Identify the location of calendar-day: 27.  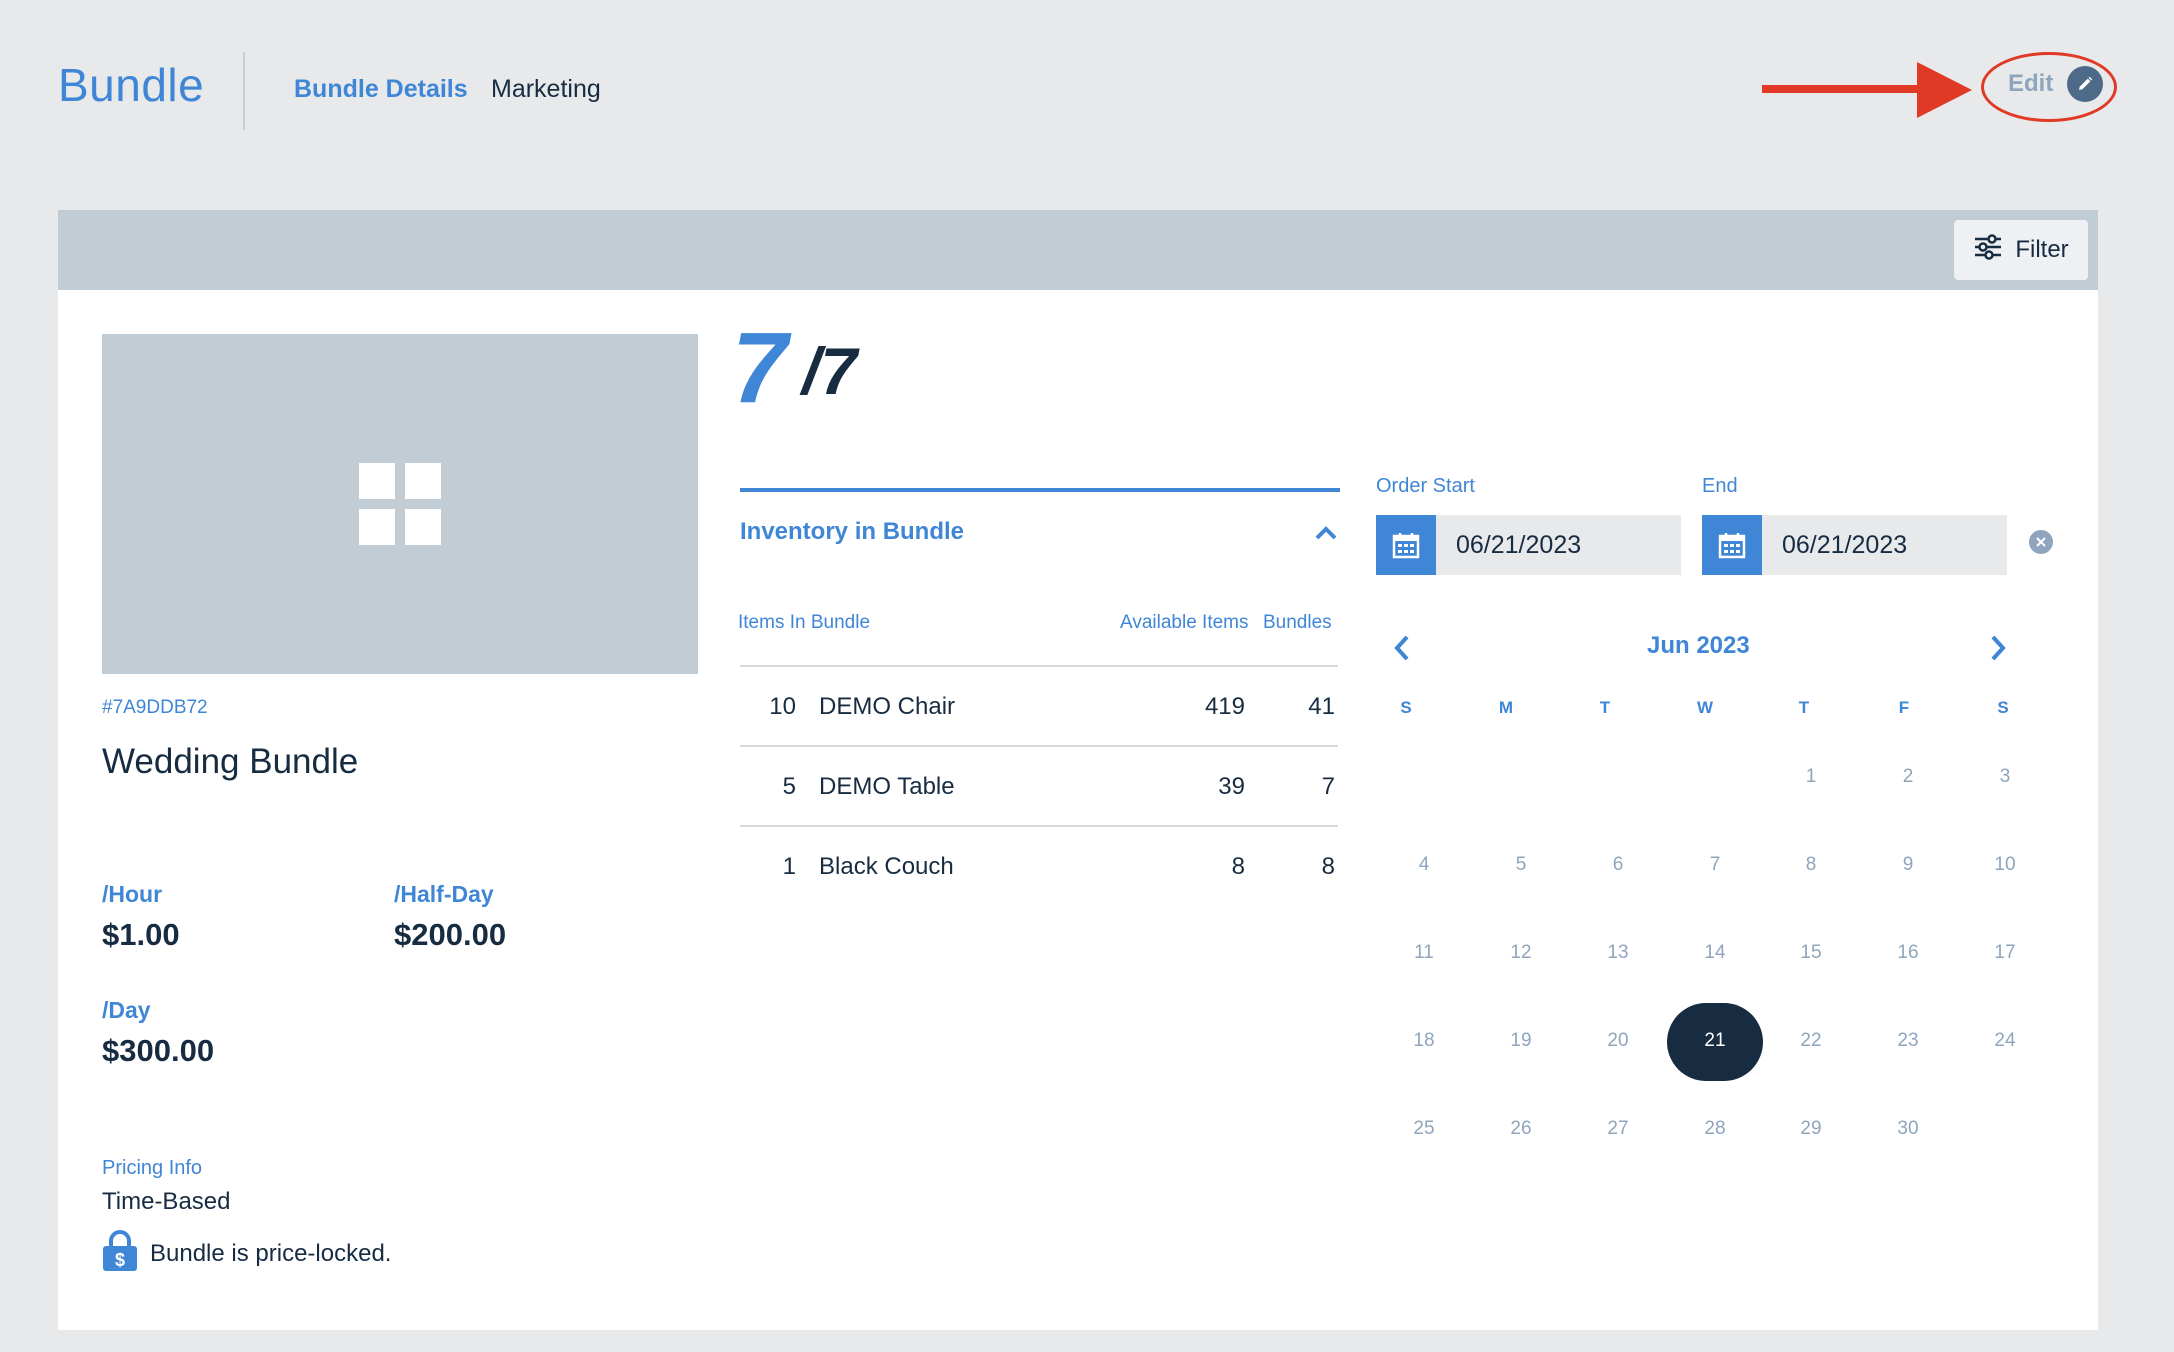
(1618, 1129).